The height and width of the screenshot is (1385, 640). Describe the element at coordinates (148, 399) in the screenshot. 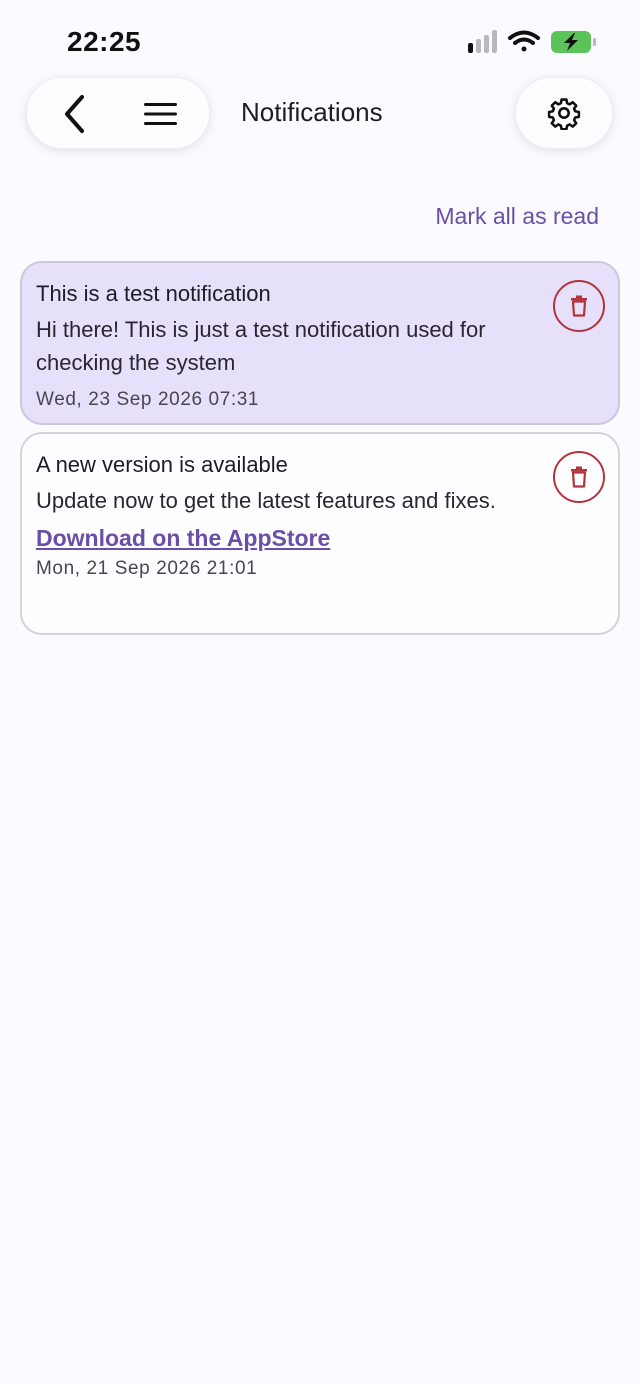

I see `notification-timestamp: Wed, 23 Sep 2026 07:31` at that location.